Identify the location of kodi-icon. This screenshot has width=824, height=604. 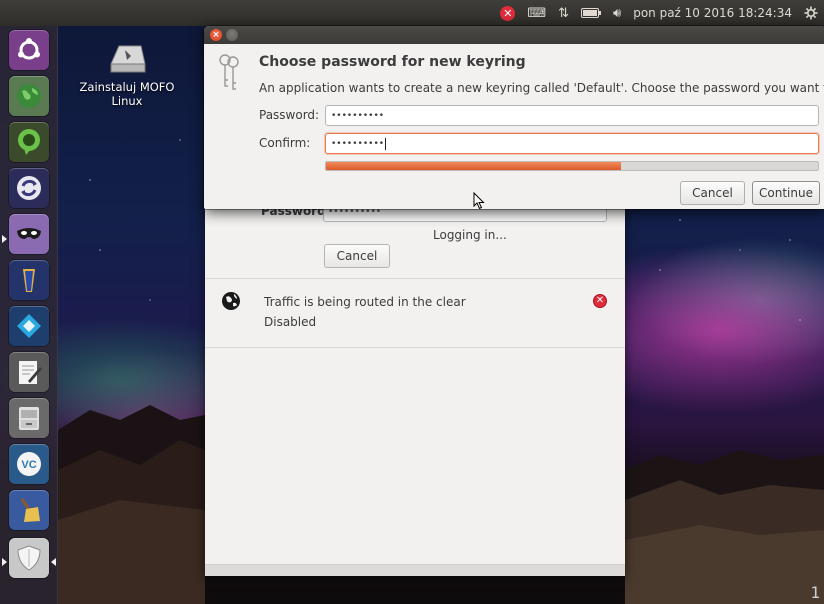
(29, 326).